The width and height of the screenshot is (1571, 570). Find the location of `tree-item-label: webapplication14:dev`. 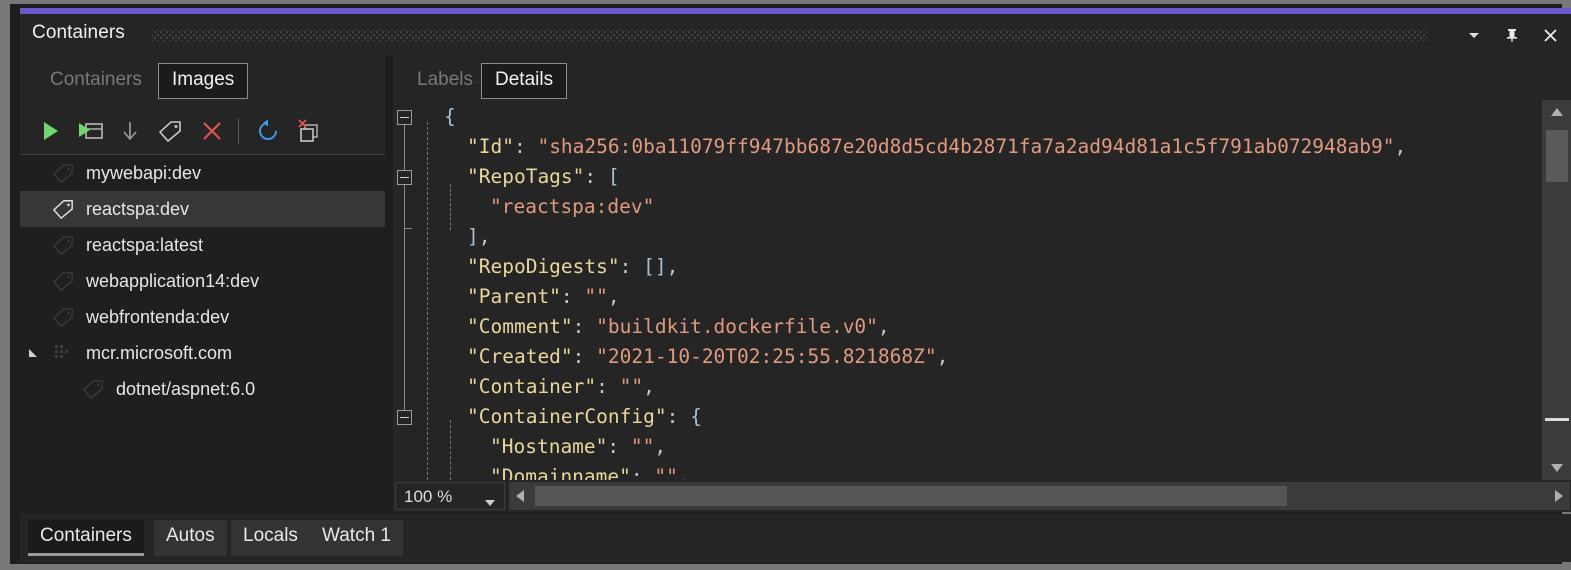

tree-item-label: webapplication14:dev is located at coordinates (173, 280).